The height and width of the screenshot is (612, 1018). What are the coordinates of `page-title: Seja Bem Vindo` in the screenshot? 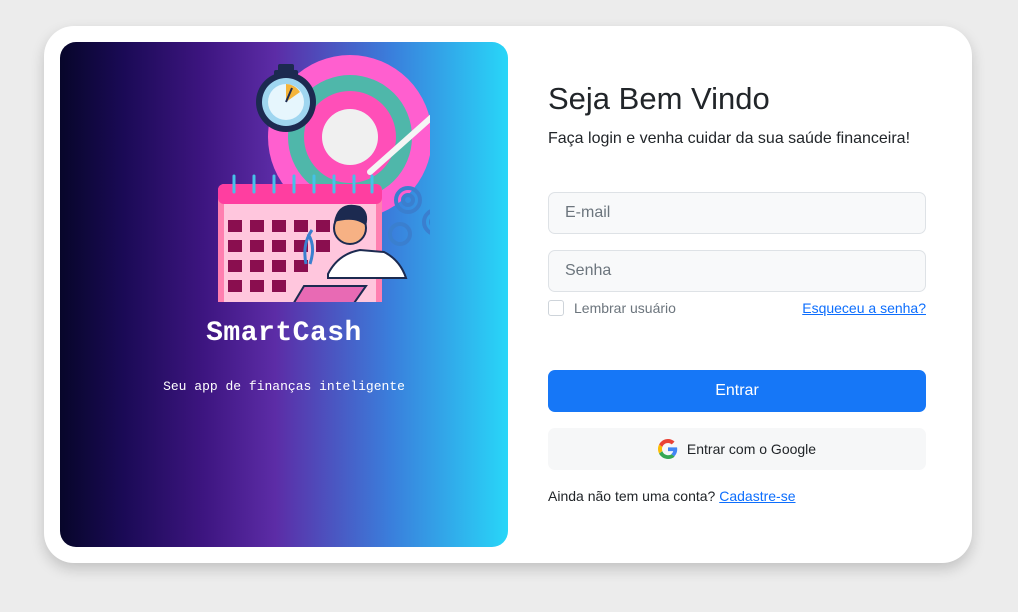 It's located at (659, 98).